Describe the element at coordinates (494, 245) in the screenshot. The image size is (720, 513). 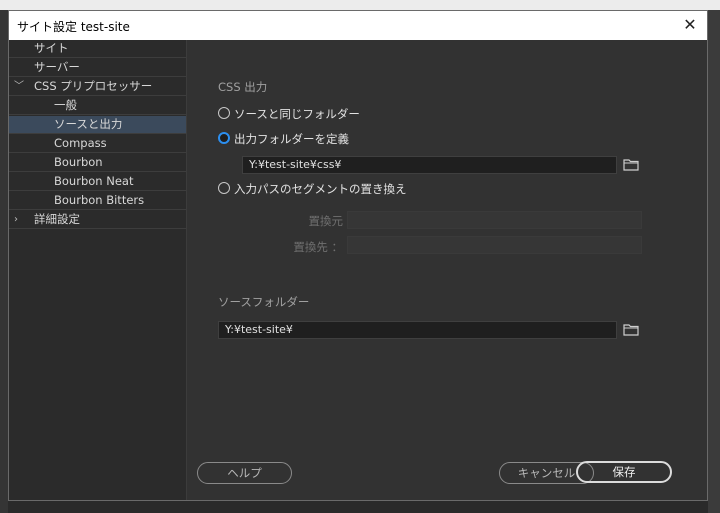
I see `replace-to-input` at that location.